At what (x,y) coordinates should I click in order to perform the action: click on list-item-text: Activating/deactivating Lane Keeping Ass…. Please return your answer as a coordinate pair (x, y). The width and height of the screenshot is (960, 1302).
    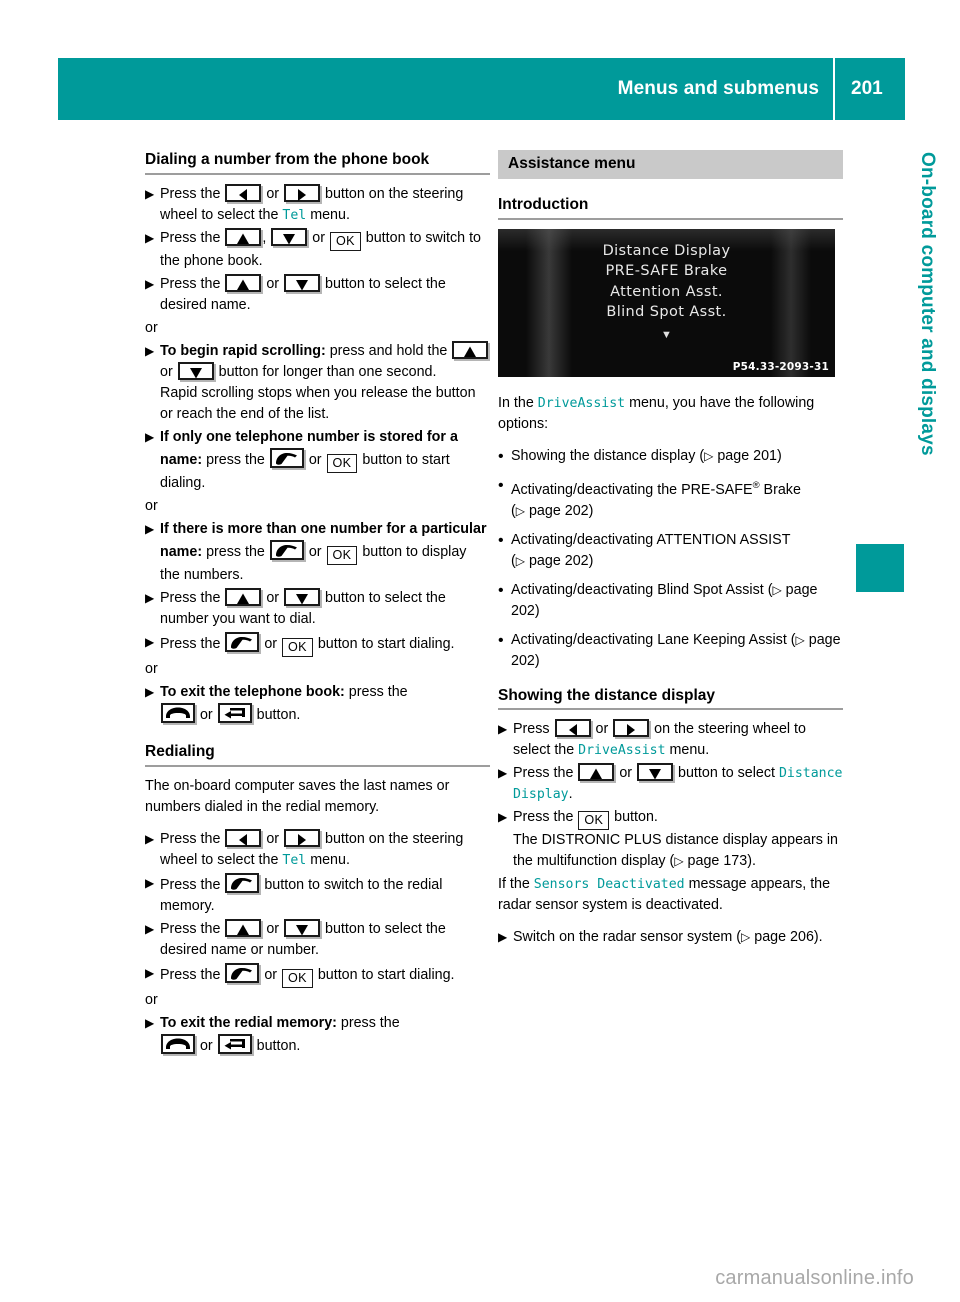
    Looking at the image, I should click on (676, 650).